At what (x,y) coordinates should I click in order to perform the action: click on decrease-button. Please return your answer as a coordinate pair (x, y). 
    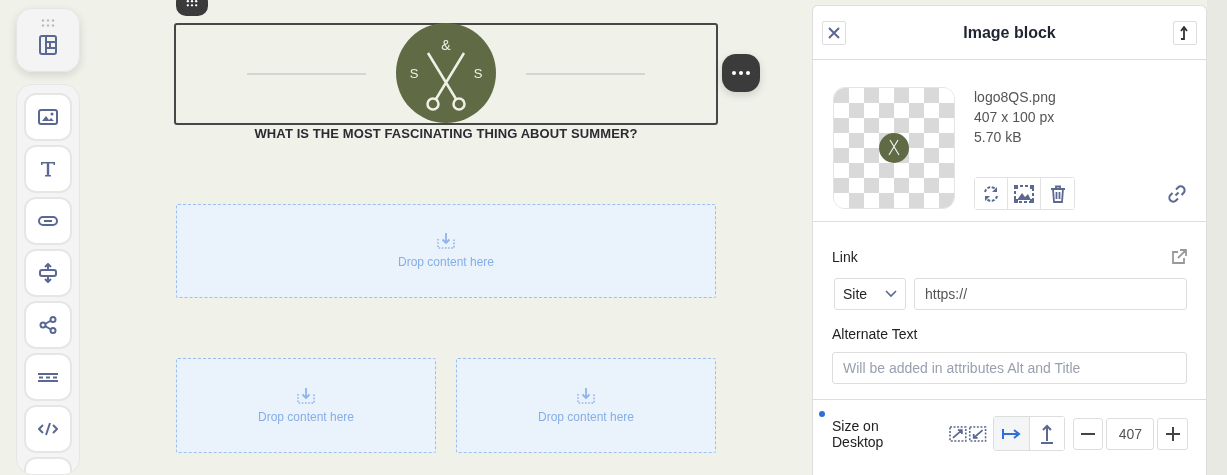
    Looking at the image, I should click on (1088, 433).